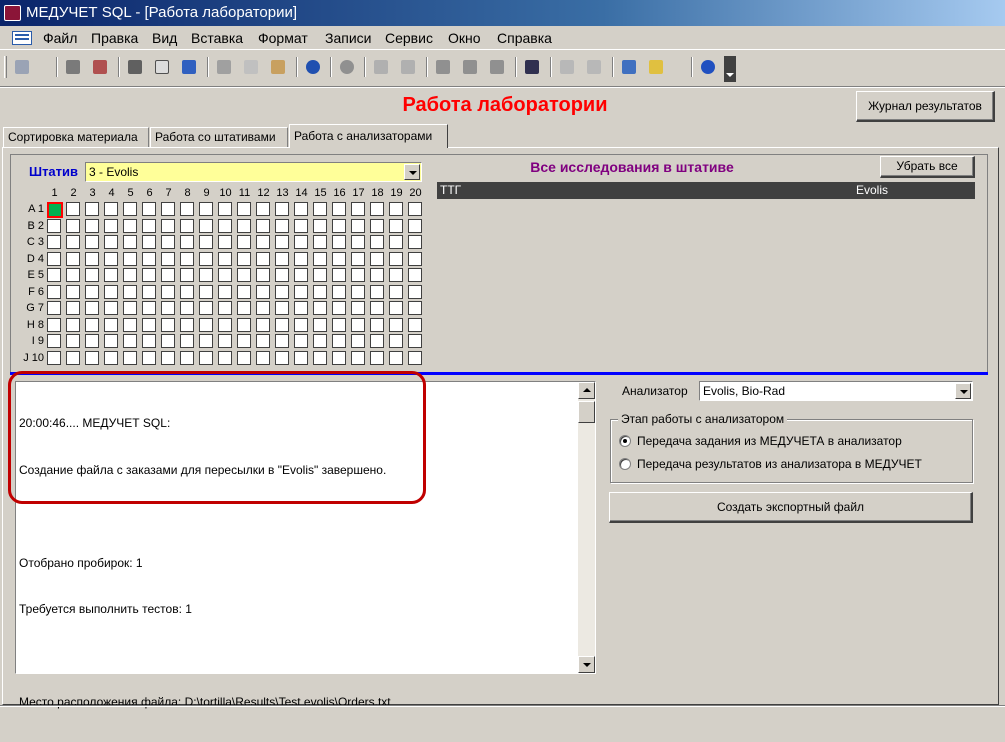  I want to click on database-window-icon, so click(629, 67).